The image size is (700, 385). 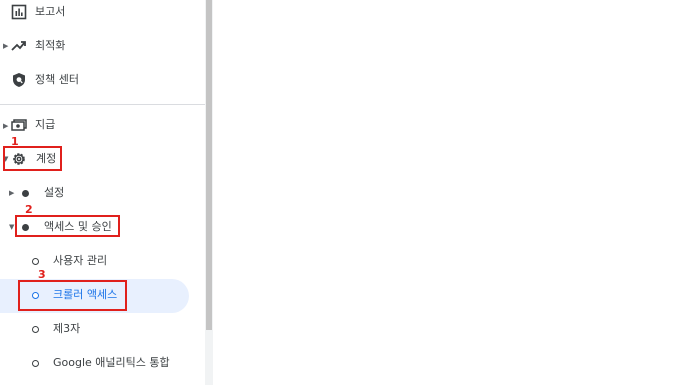 What do you see at coordinates (54, 192) in the screenshot?
I see `nav-label-settings: 설정` at bounding box center [54, 192].